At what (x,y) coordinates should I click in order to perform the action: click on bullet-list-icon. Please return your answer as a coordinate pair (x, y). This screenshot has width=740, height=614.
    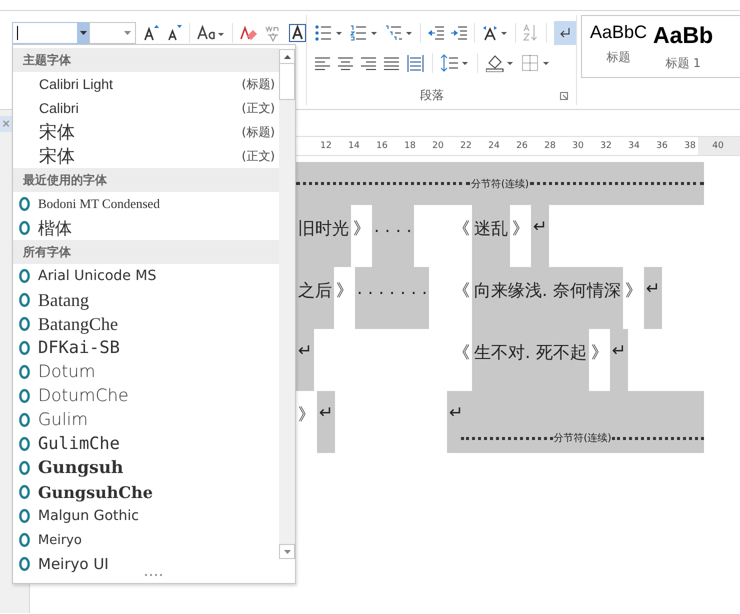
    Looking at the image, I should click on (329, 33).